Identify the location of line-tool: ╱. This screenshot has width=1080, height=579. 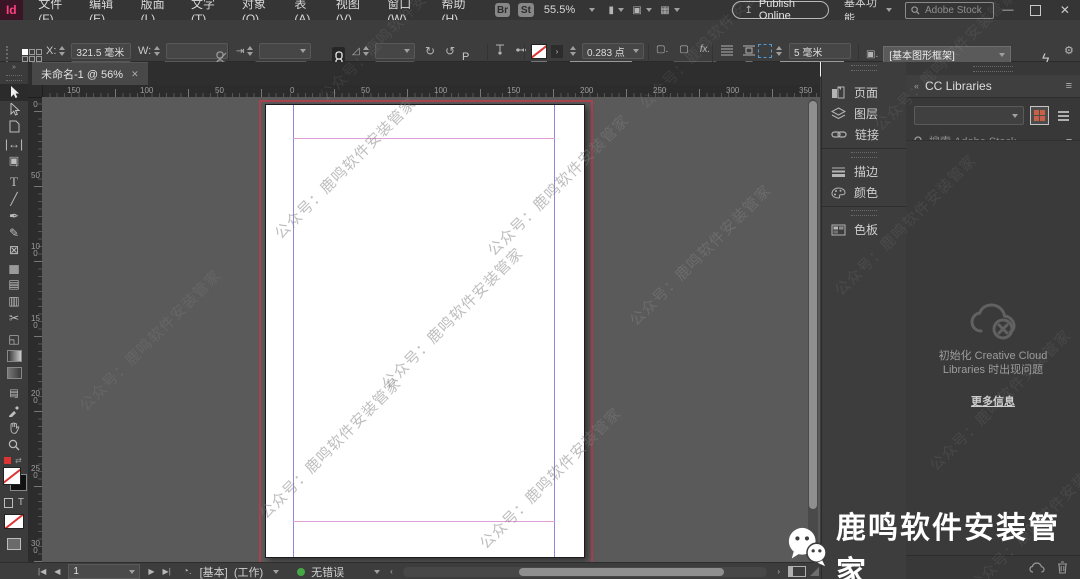
(14, 198).